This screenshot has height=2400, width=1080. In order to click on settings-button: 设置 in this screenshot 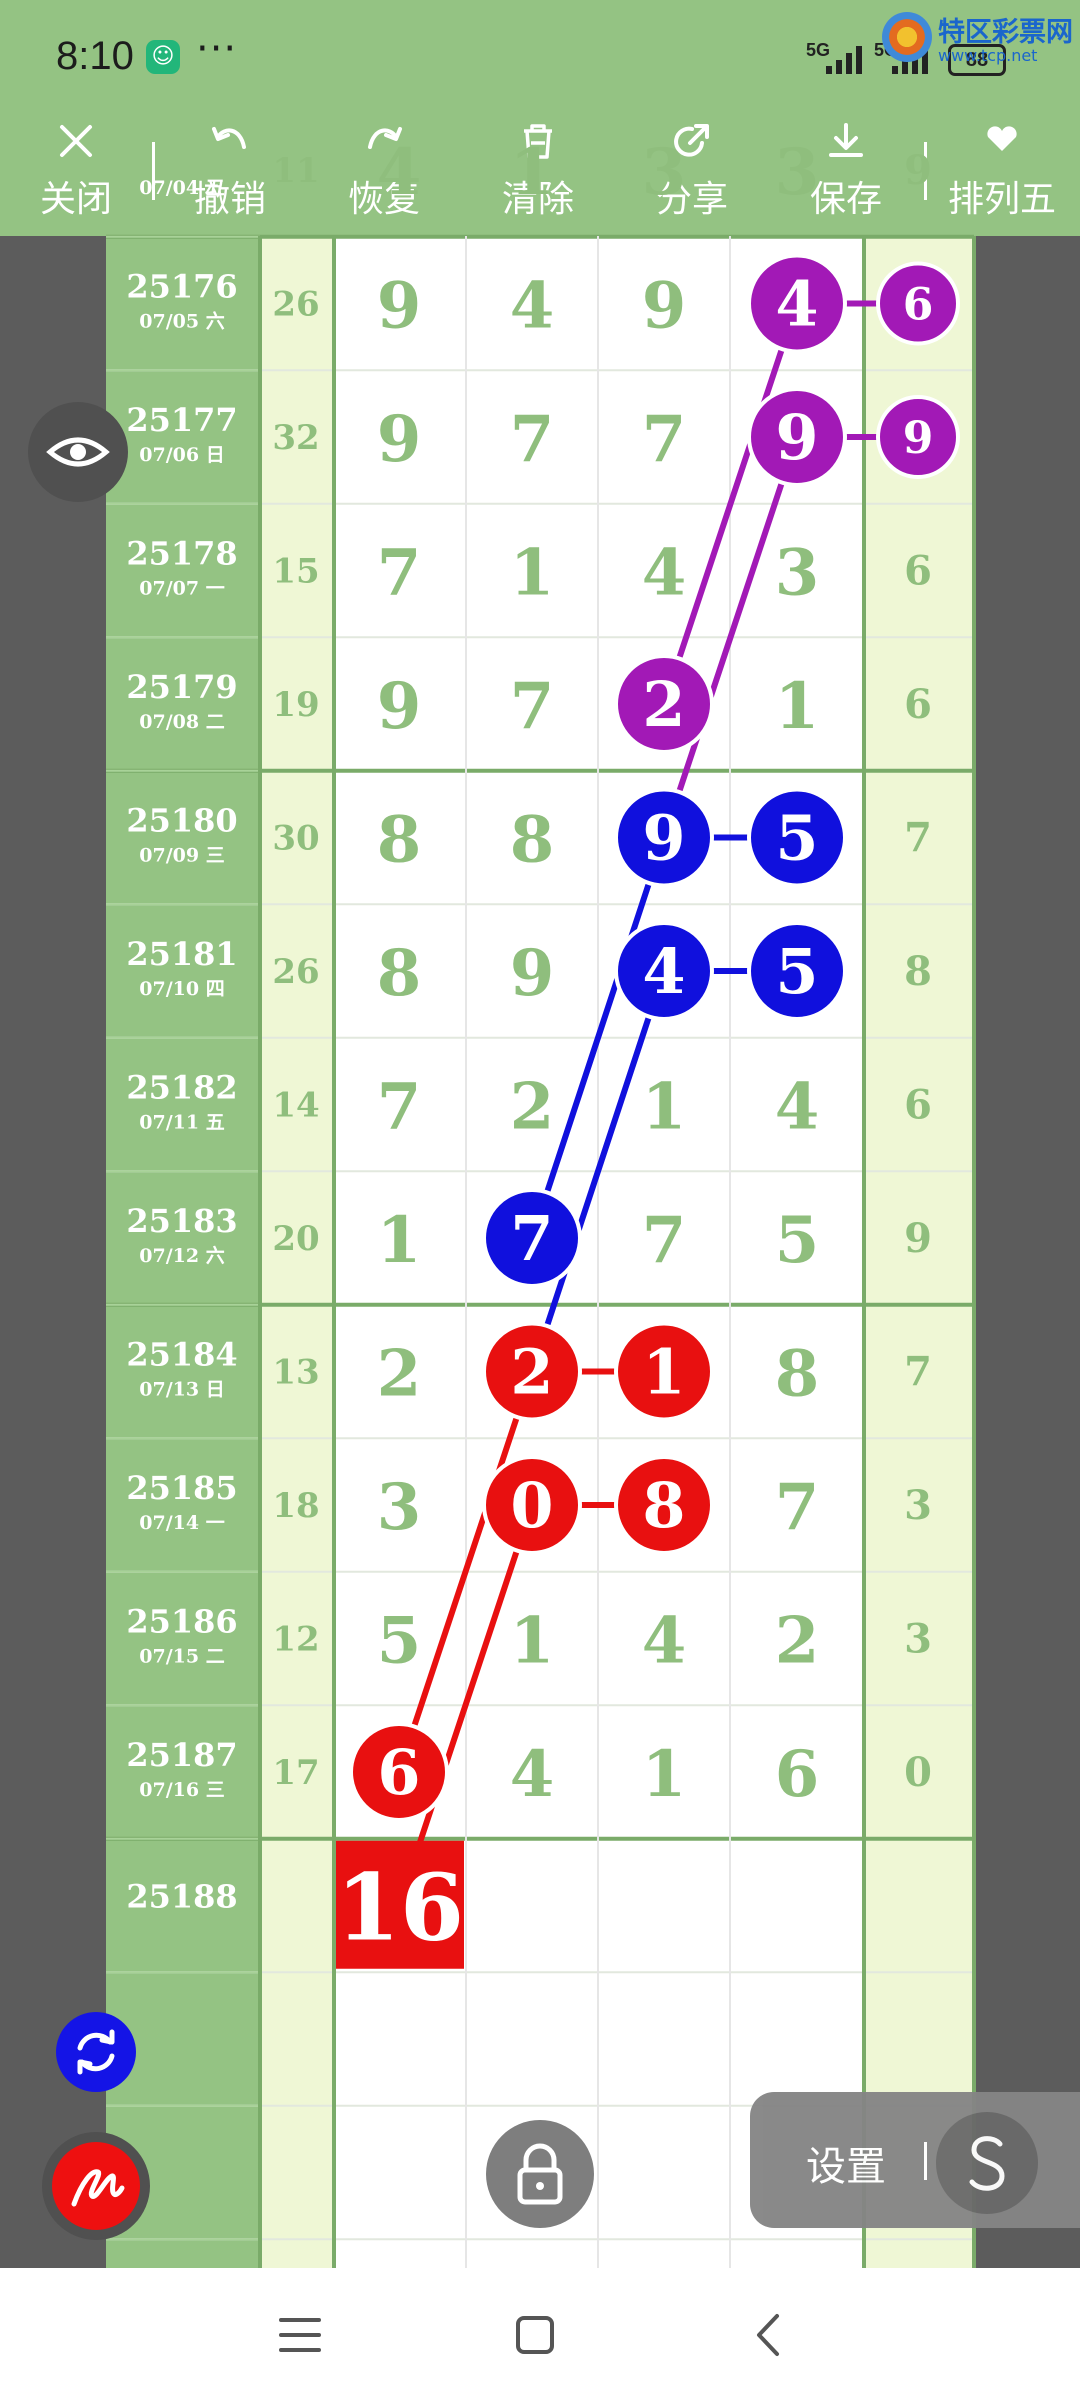, I will do `click(846, 2163)`.